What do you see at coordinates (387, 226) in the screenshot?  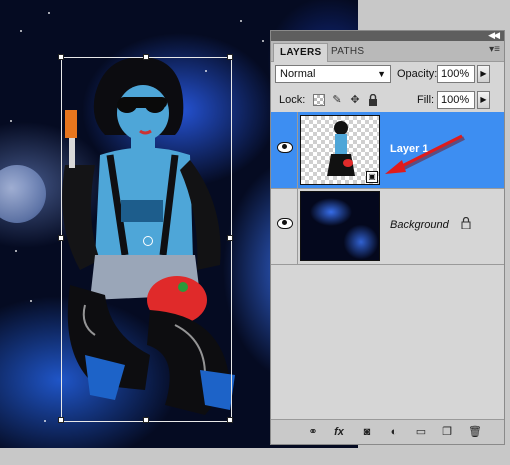 I see `layer-row-background: Background` at bounding box center [387, 226].